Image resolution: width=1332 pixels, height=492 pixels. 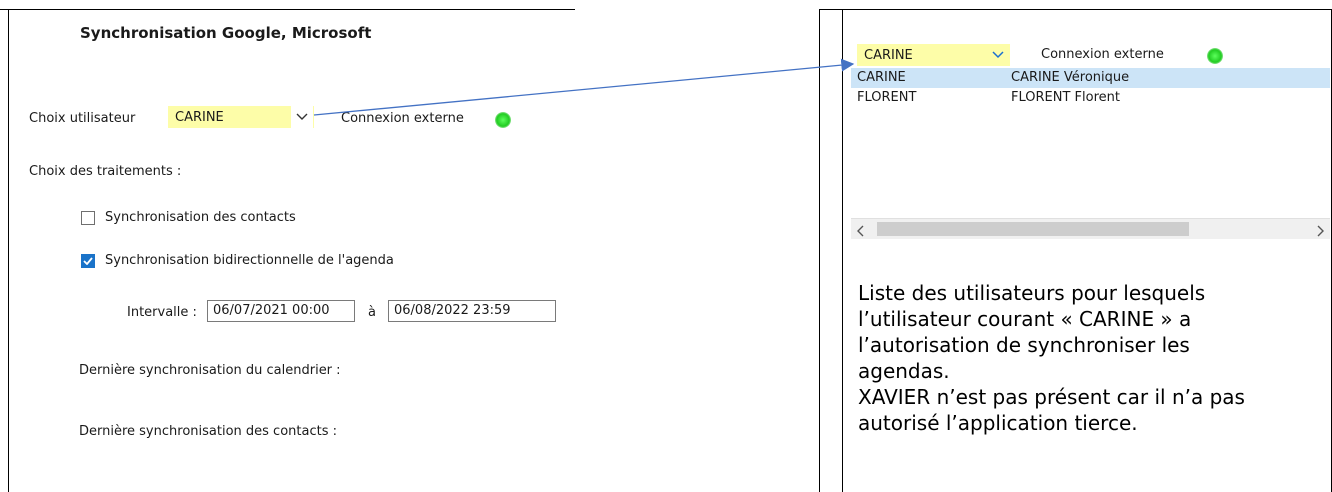 What do you see at coordinates (1033, 229) in the screenshot?
I see `scrollbar-thumb` at bounding box center [1033, 229].